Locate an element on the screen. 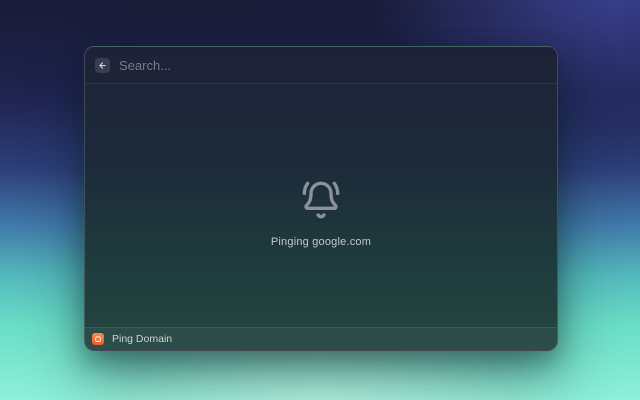  extension-name-label: Ping Domain is located at coordinates (142, 339).